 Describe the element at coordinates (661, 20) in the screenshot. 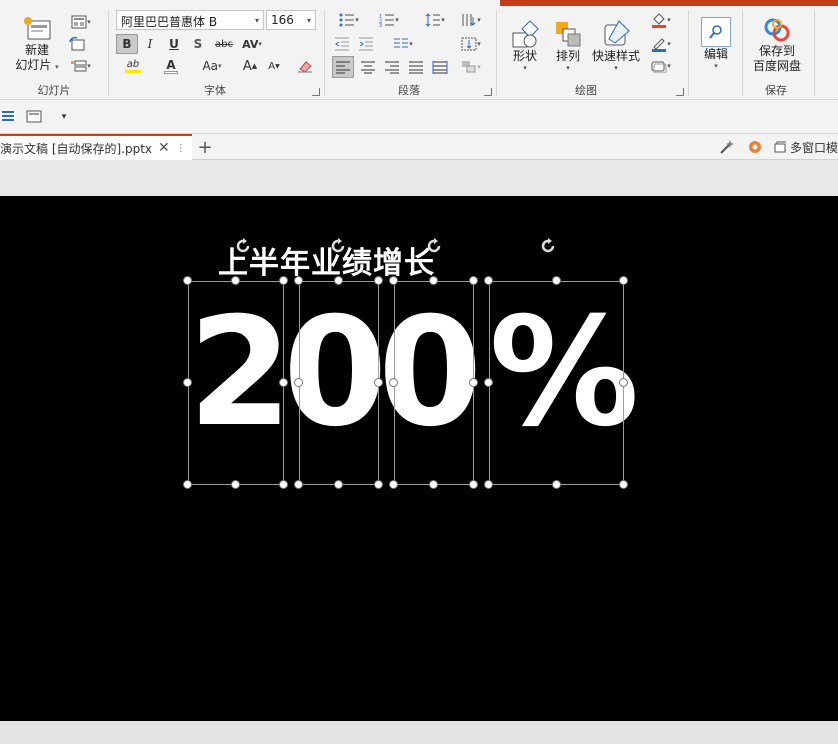

I see `shape-fill-button: ▾` at that location.